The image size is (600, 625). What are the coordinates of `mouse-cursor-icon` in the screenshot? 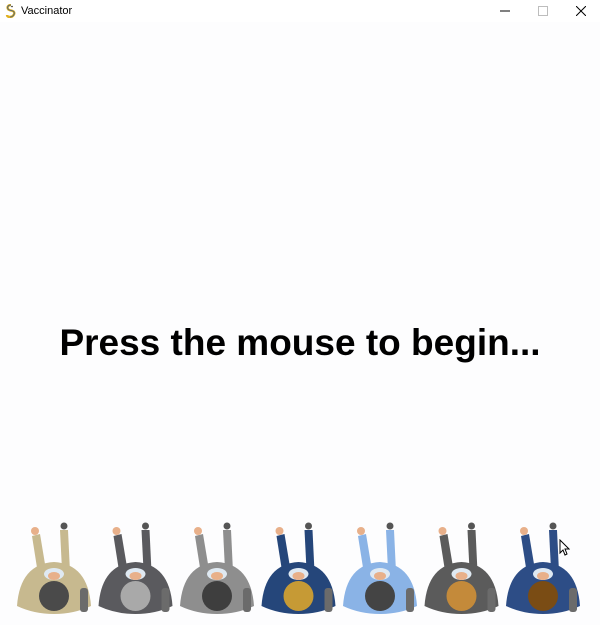 It's located at (564, 547).